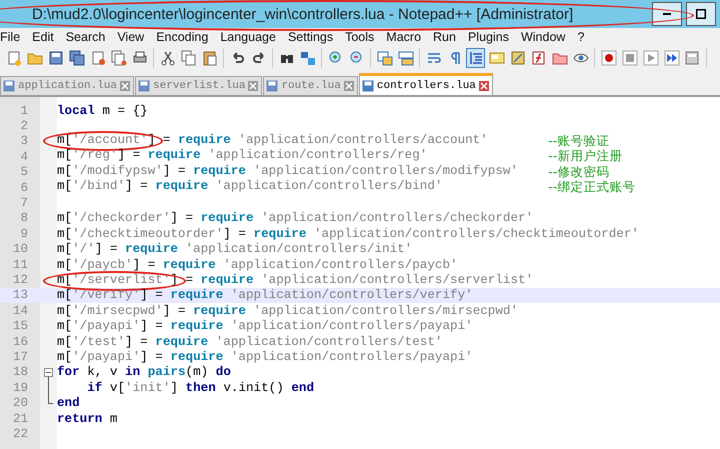  Describe the element at coordinates (24, 157) in the screenshot. I see `line-number: 4` at that location.